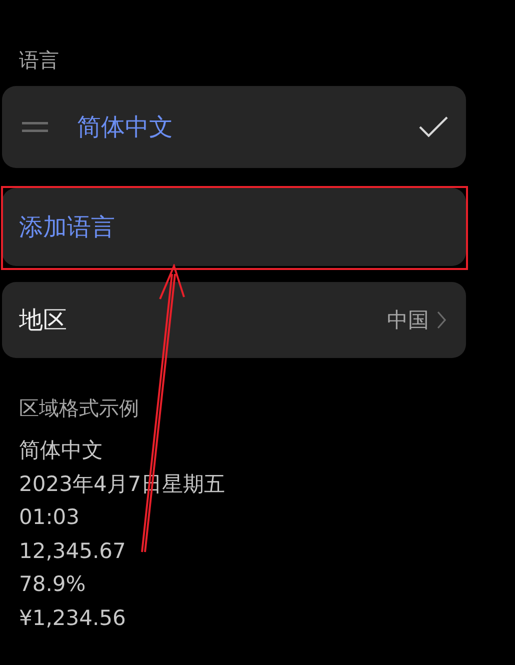  Describe the element at coordinates (35, 127) in the screenshot. I see `drag-handle-icon` at that location.